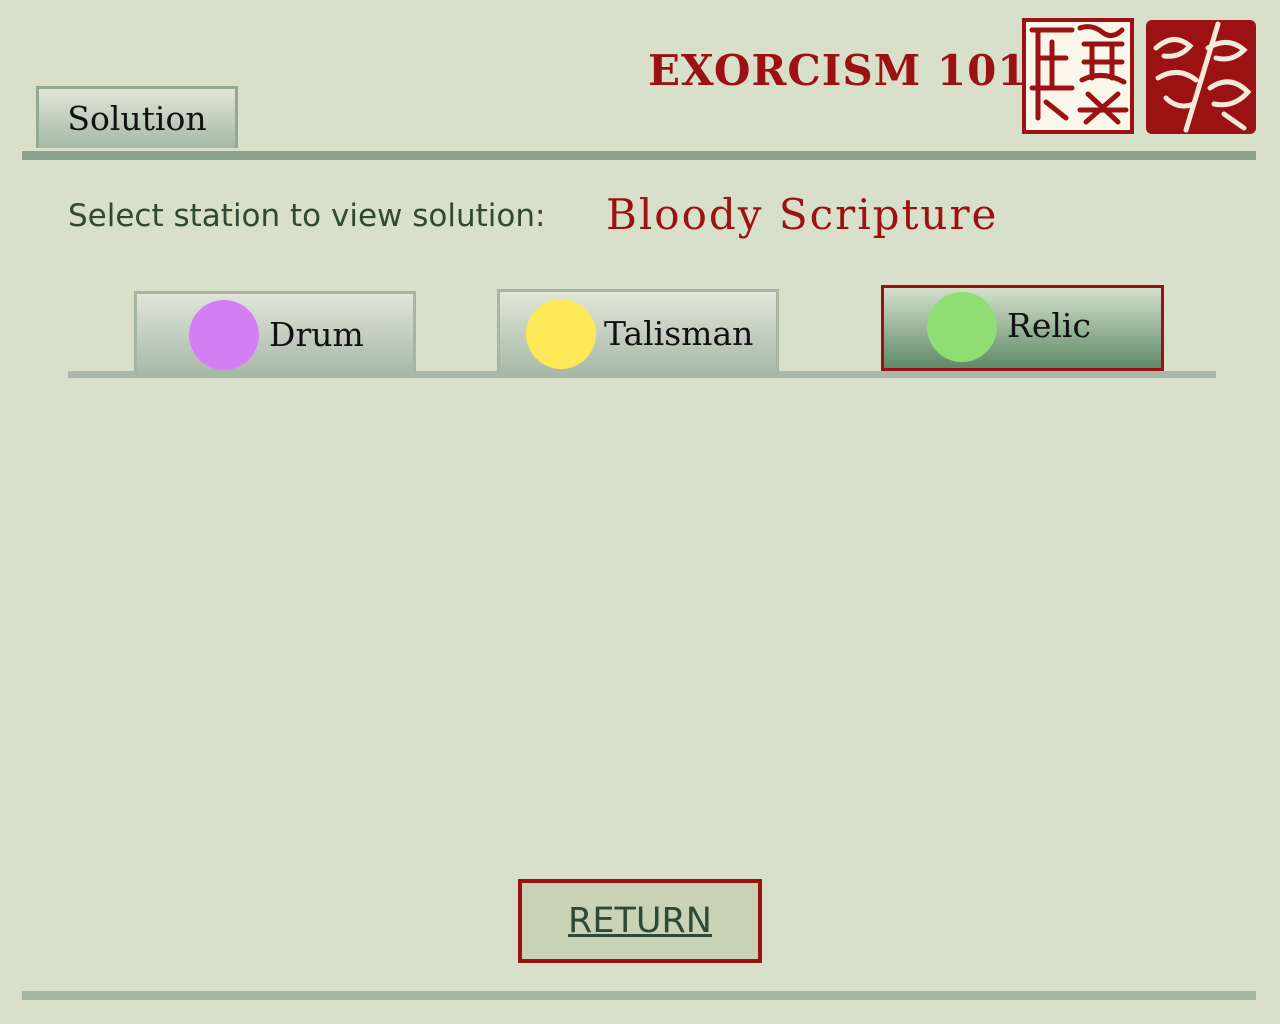 Image resolution: width=1280 pixels, height=1024 pixels. What do you see at coordinates (1078, 76) in the screenshot?
I see `seal-logo-icon` at bounding box center [1078, 76].